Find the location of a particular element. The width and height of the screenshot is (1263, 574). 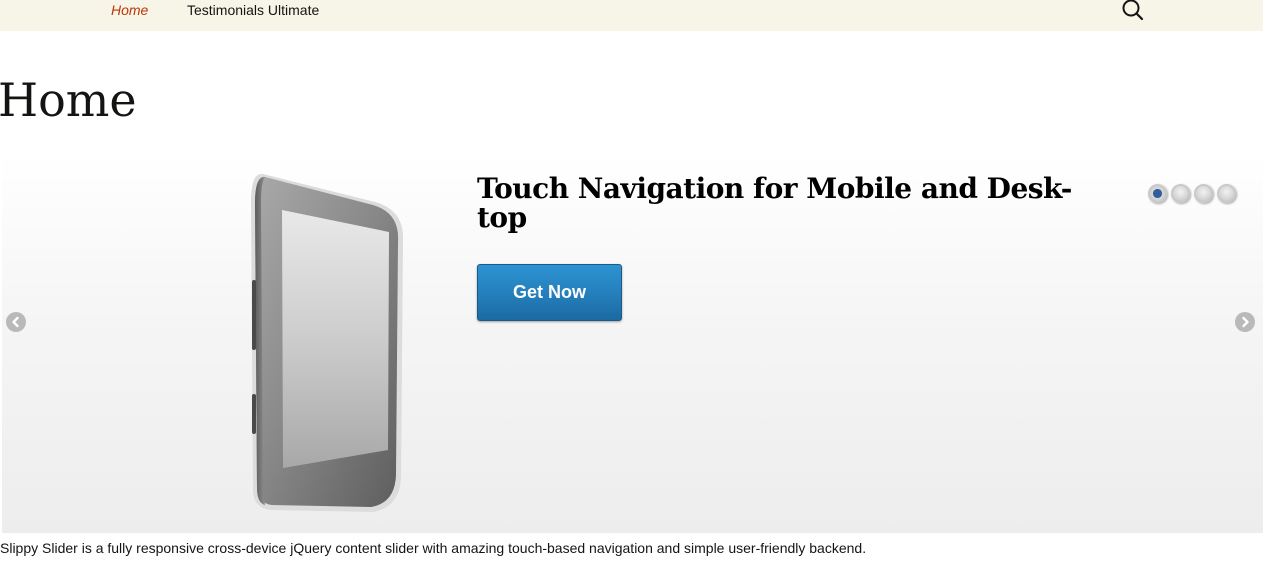

chevron-left-icon is located at coordinates (16, 322).